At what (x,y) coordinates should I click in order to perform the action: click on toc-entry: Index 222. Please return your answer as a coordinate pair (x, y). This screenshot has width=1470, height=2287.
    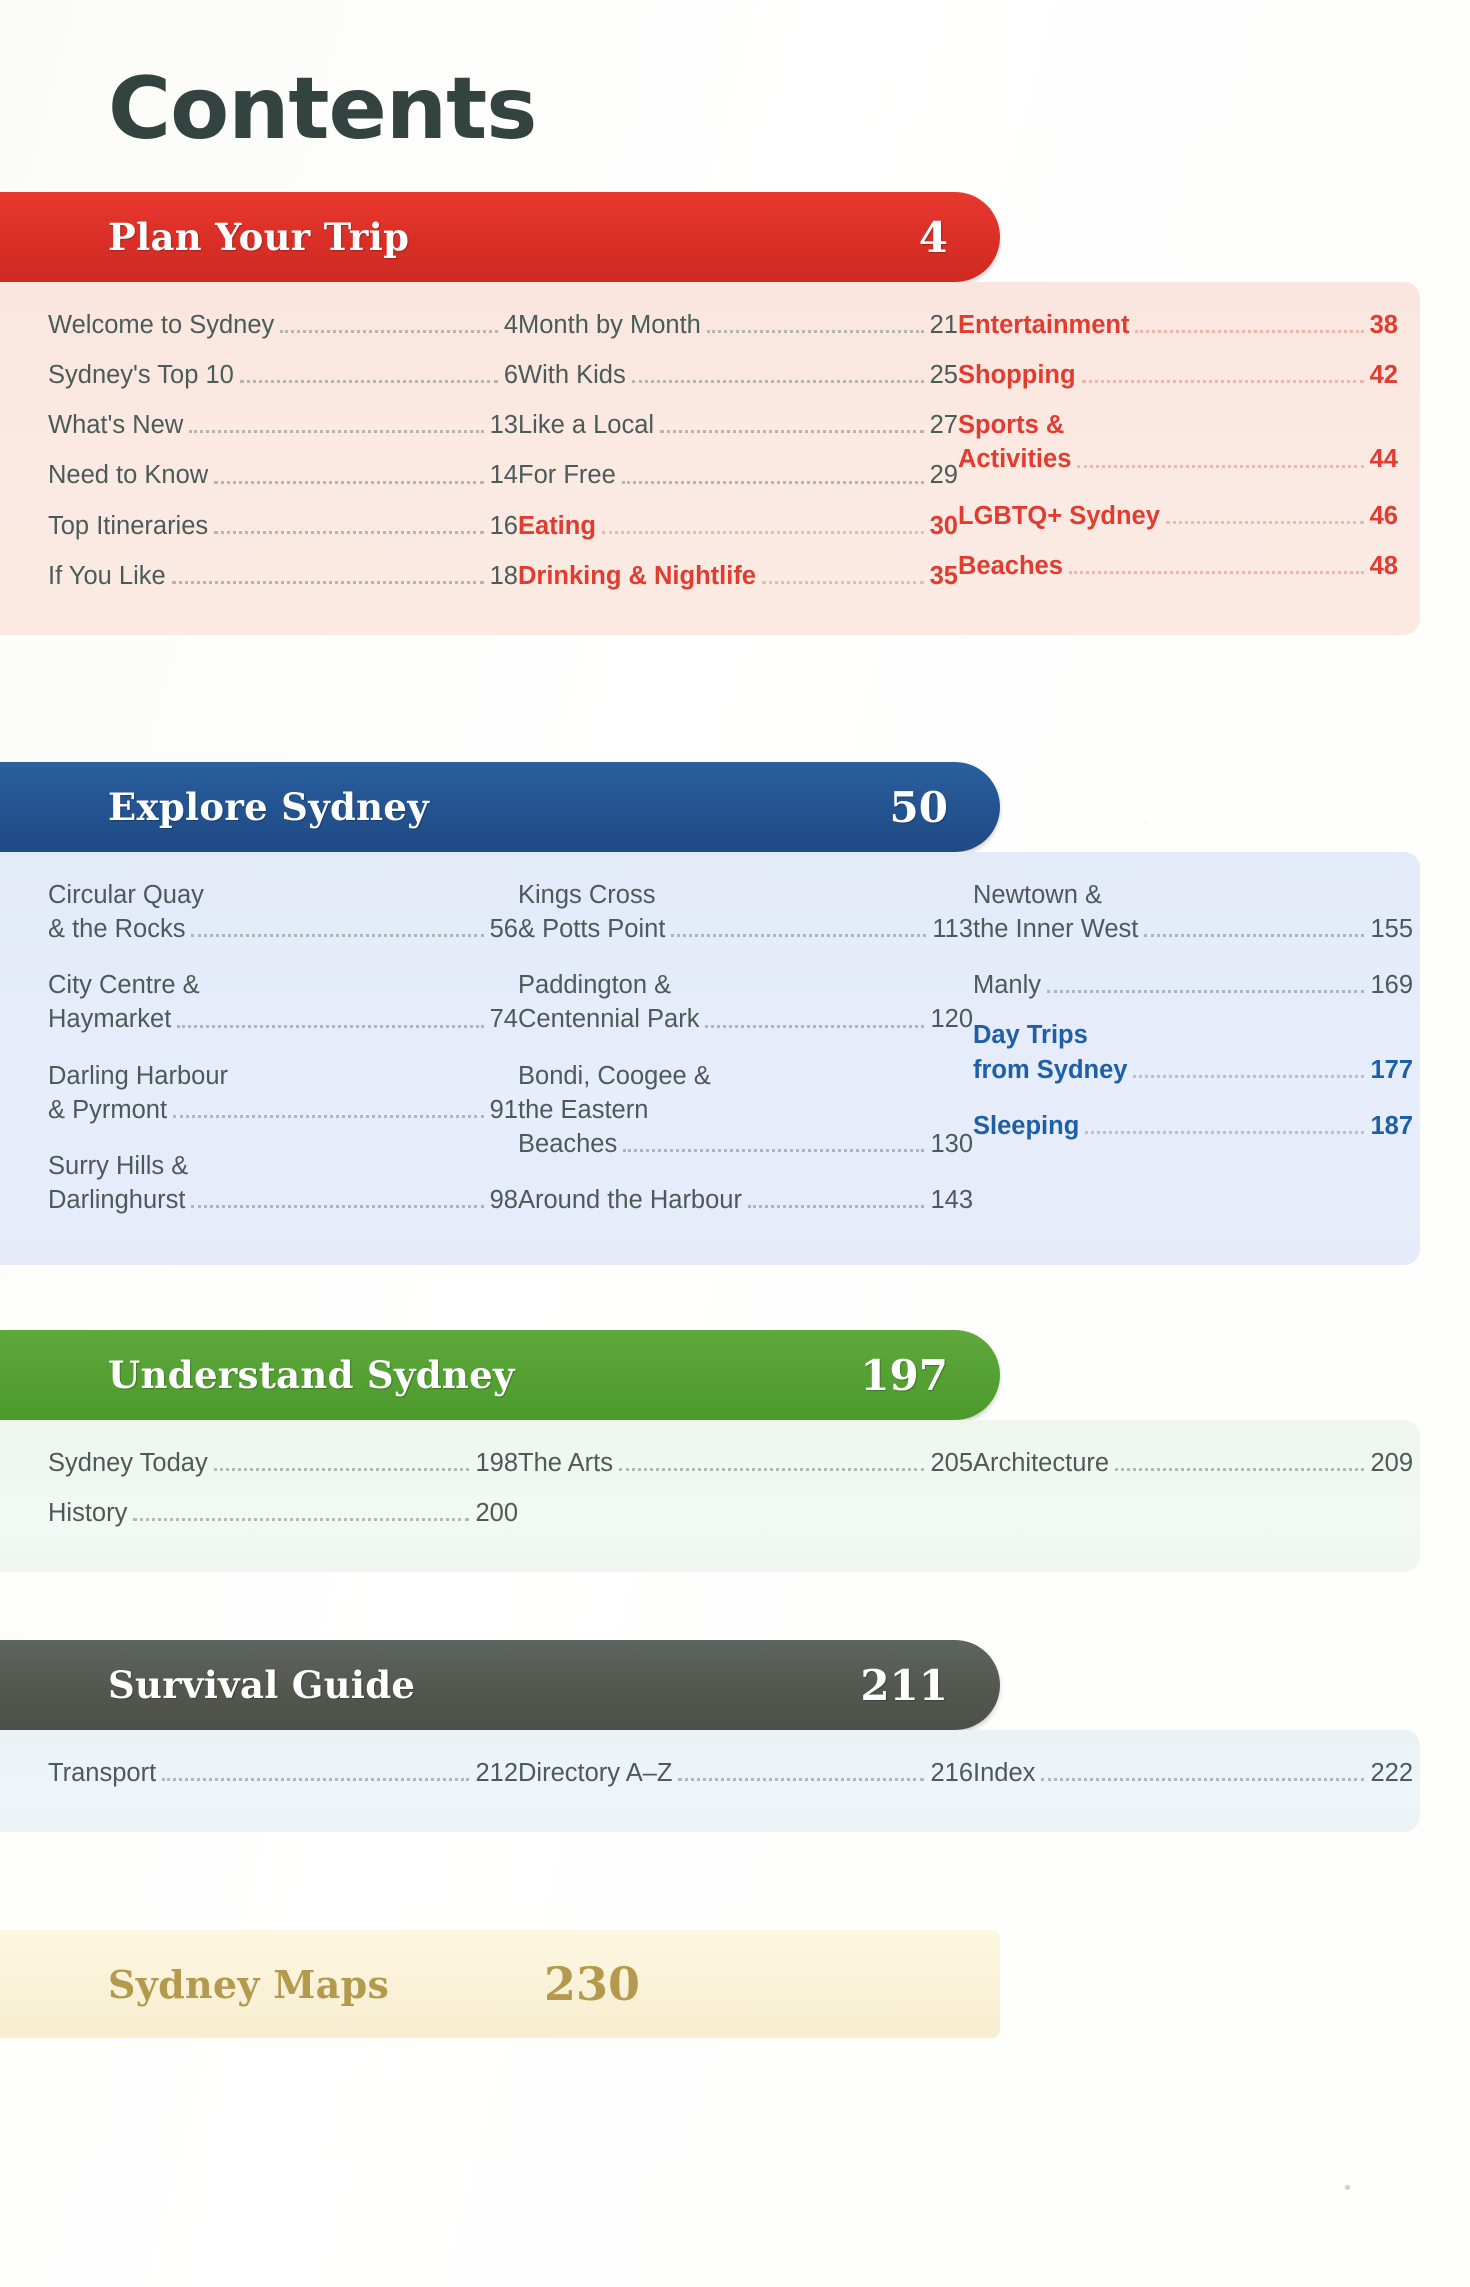
    Looking at the image, I should click on (1193, 1773).